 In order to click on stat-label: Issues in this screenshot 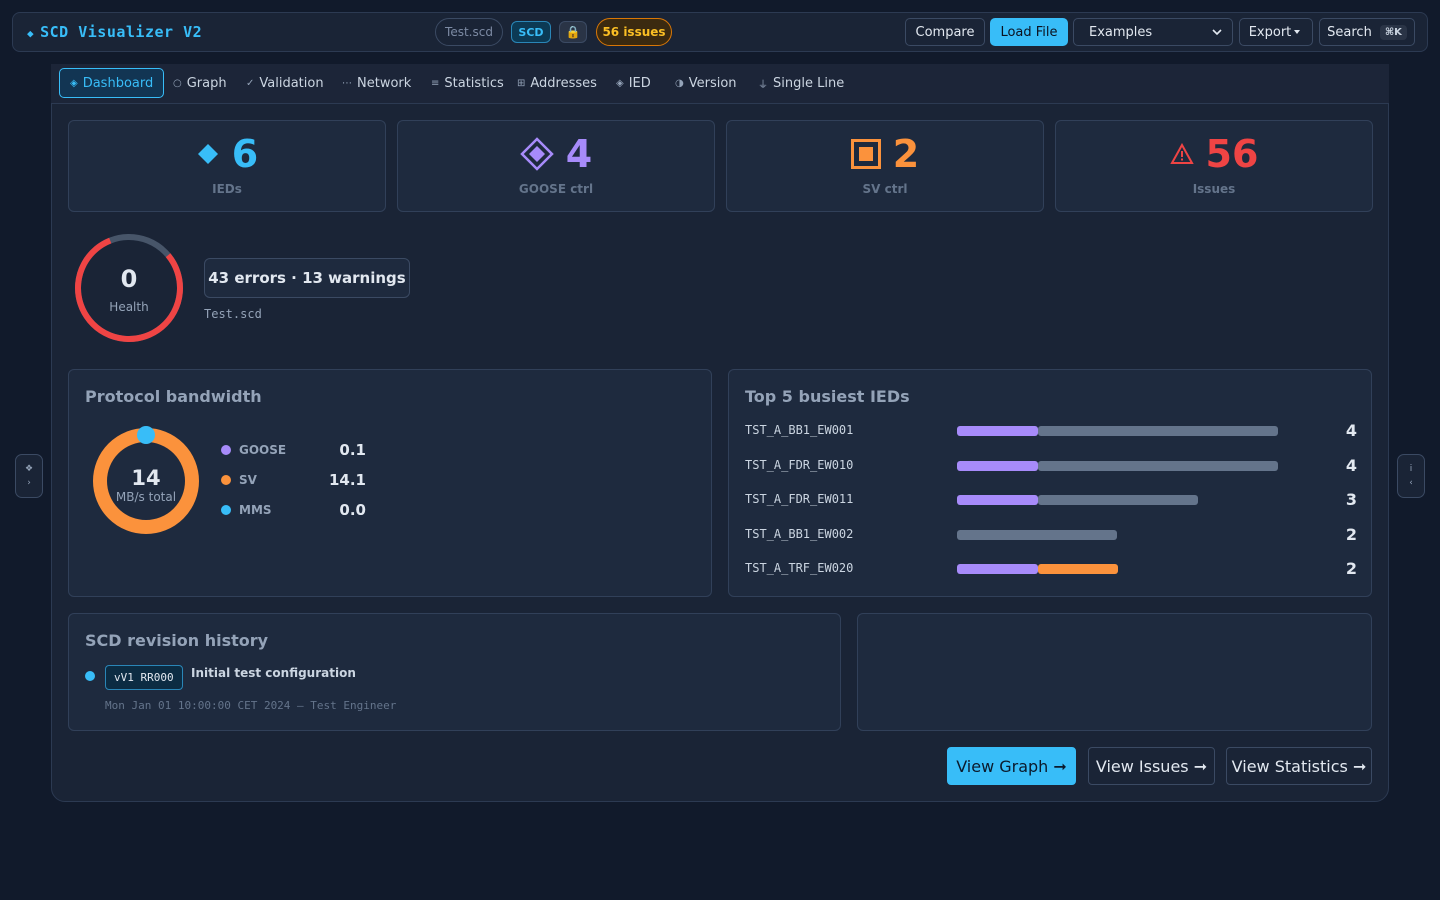, I will do `click(1214, 189)`.